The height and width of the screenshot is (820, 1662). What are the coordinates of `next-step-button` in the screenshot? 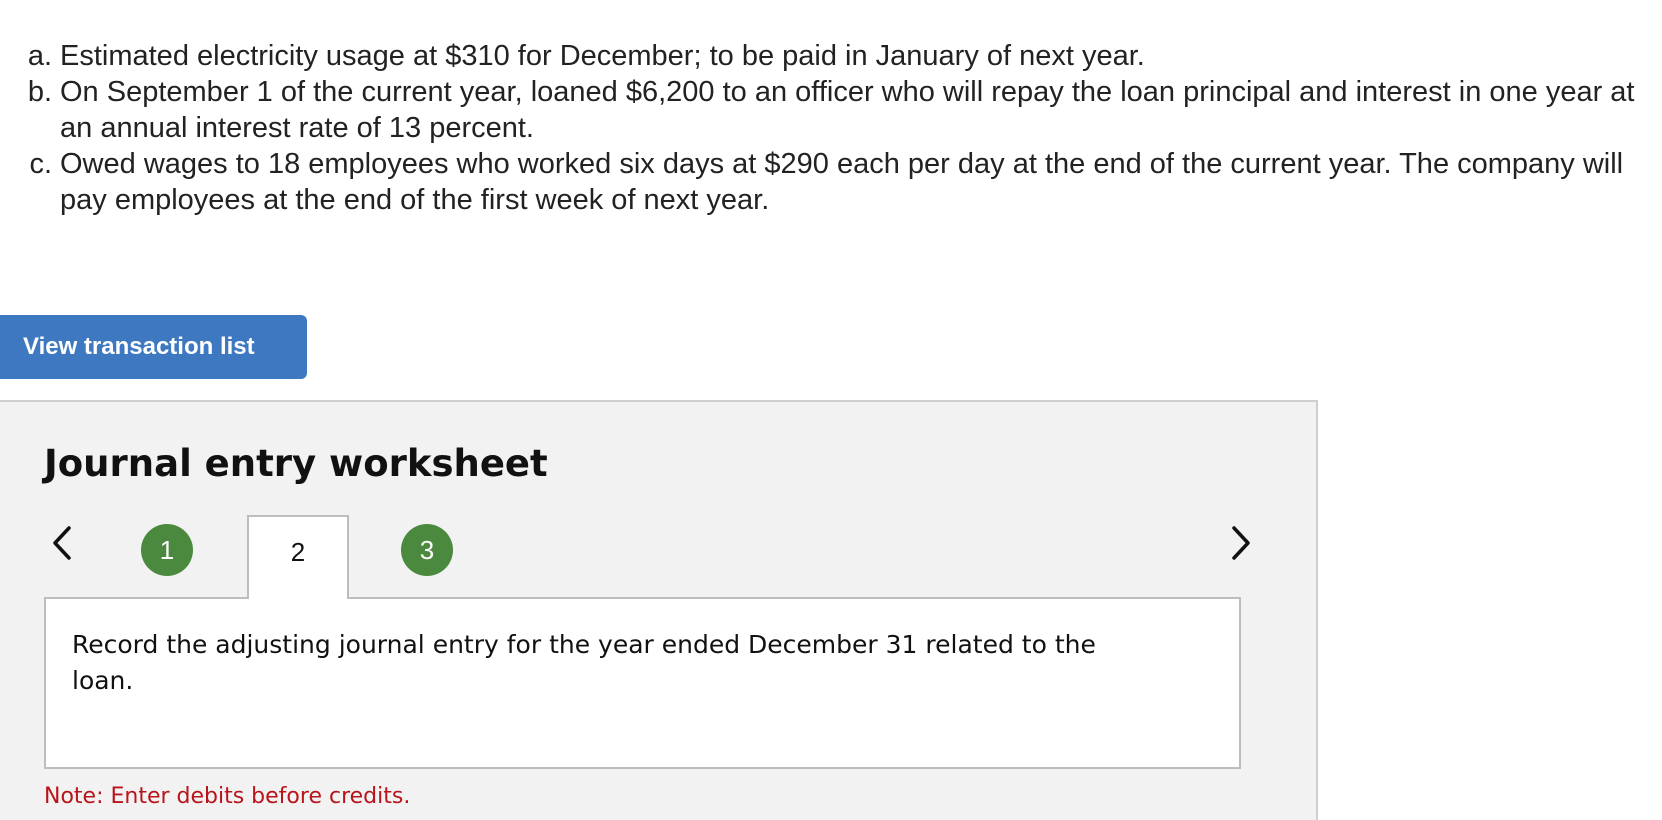 It's located at (1241, 543).